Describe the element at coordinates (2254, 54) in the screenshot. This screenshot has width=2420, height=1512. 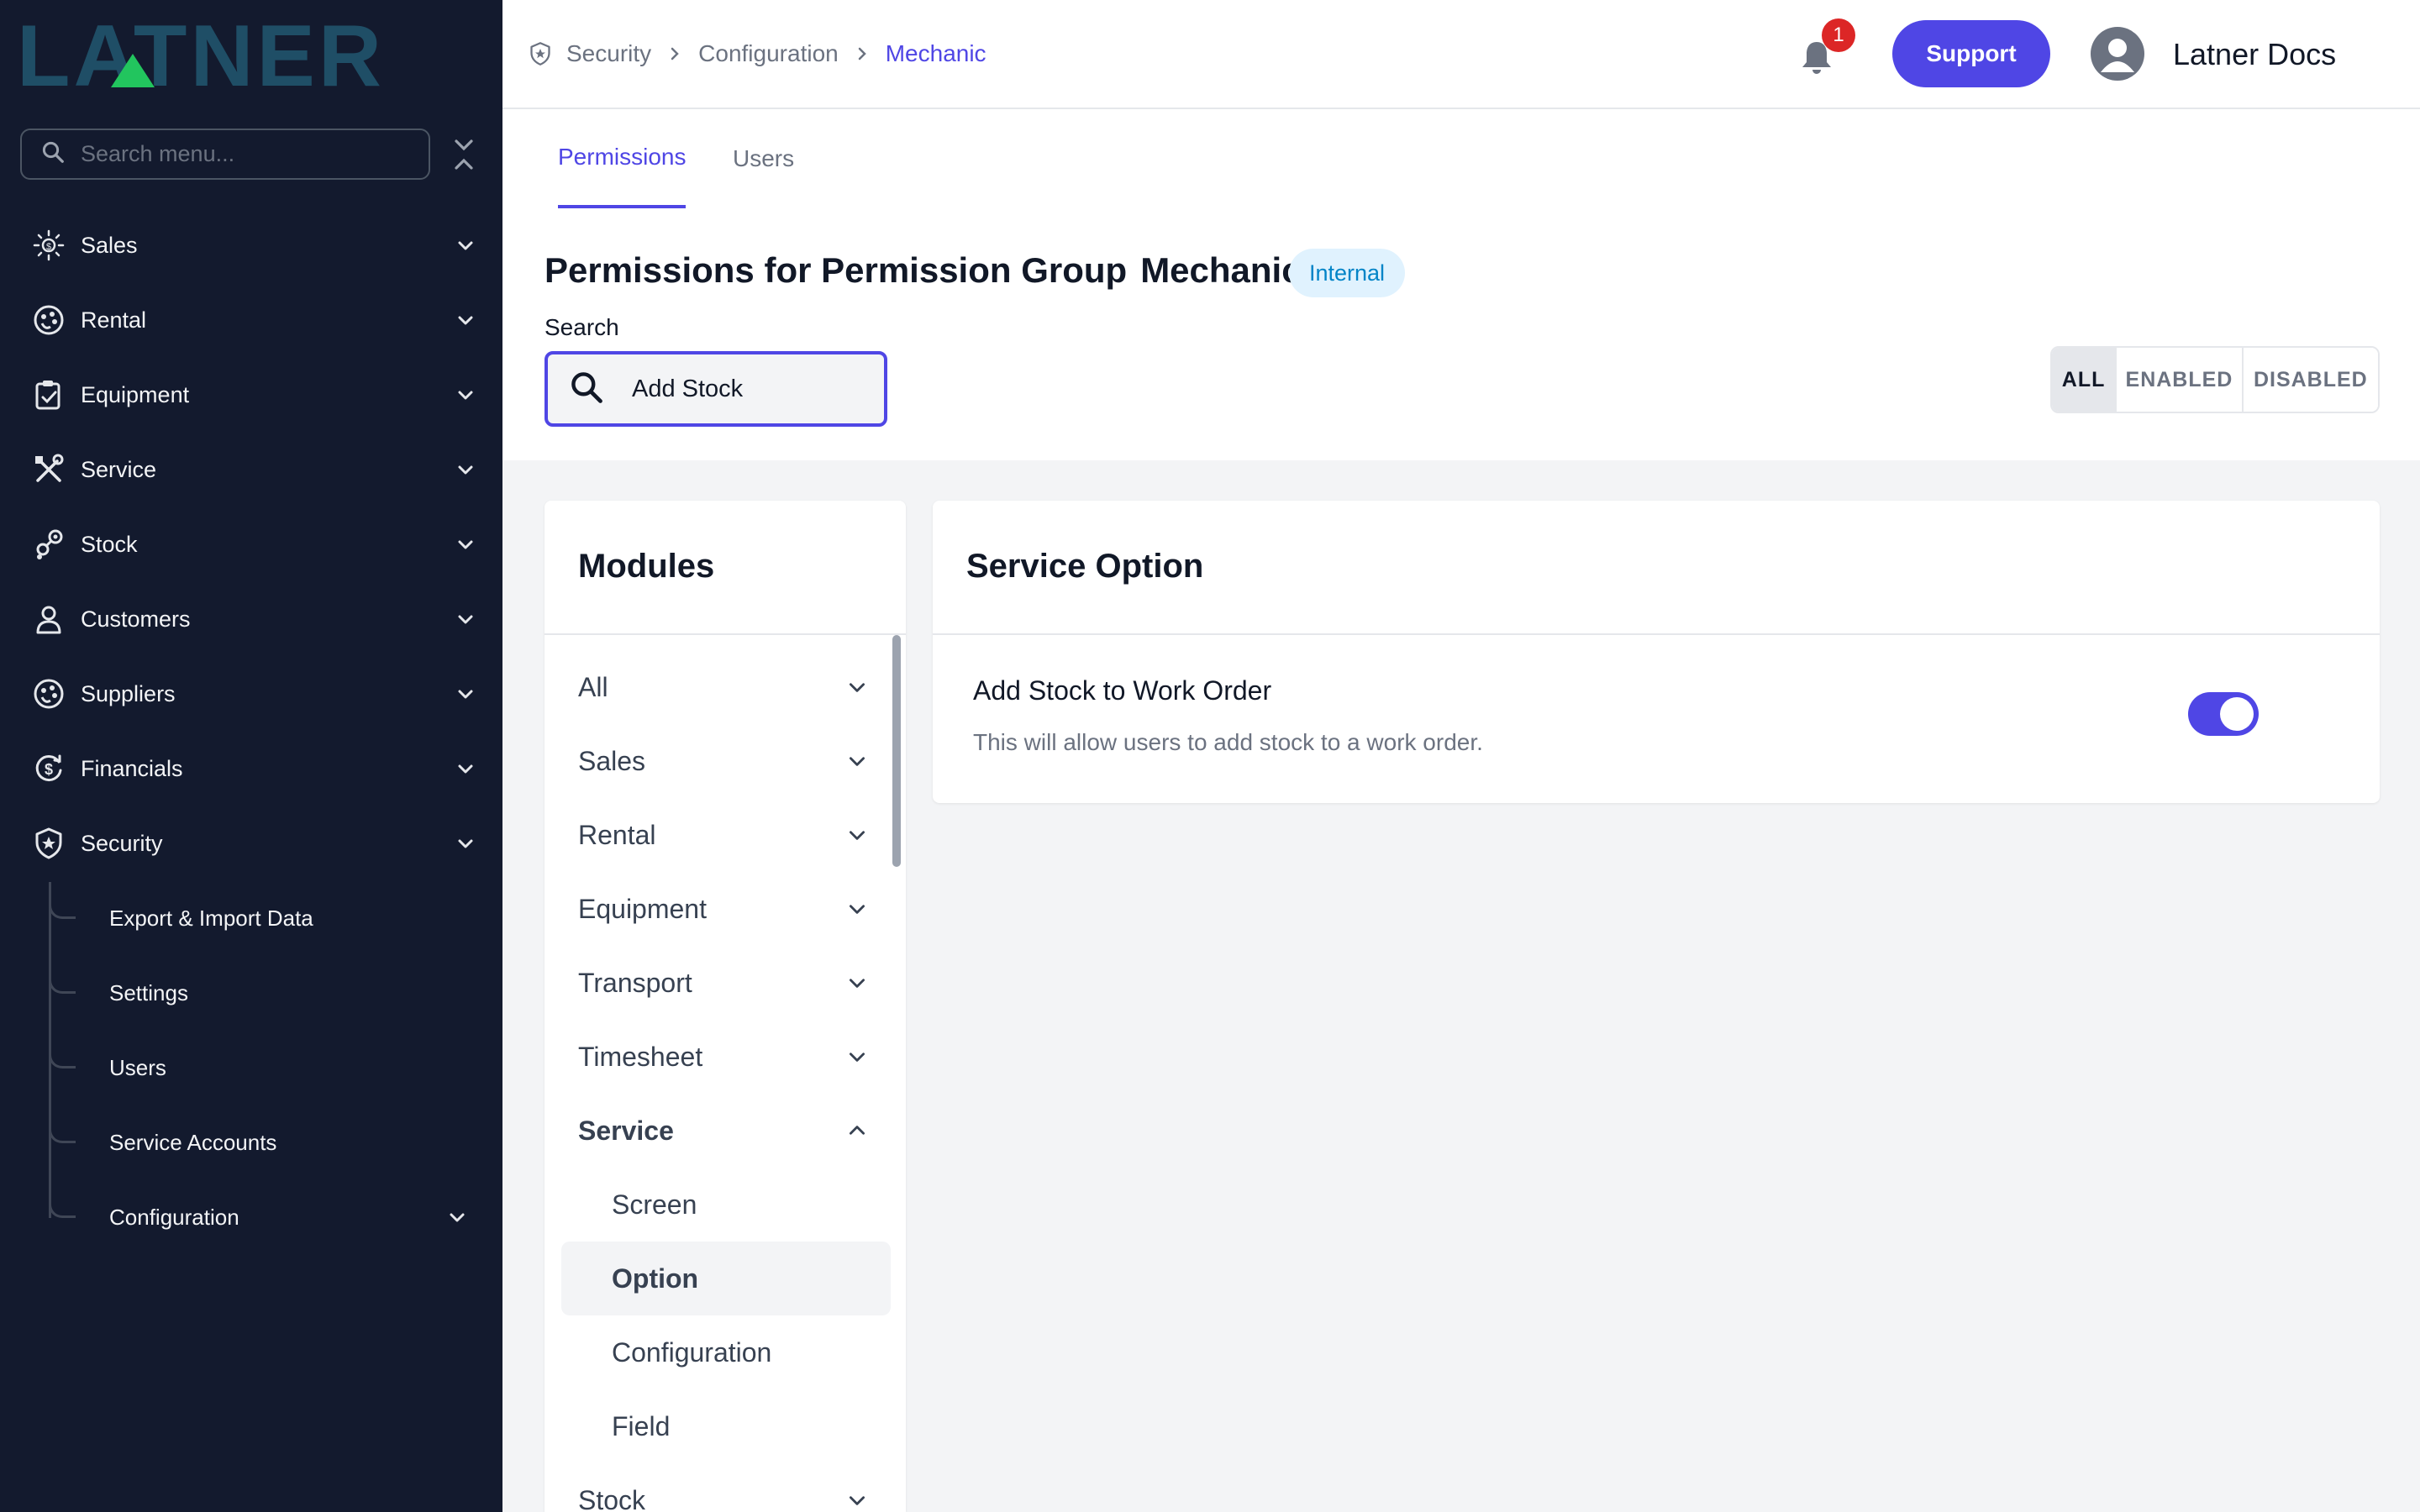
I see `user-name: Latner Docs` at that location.